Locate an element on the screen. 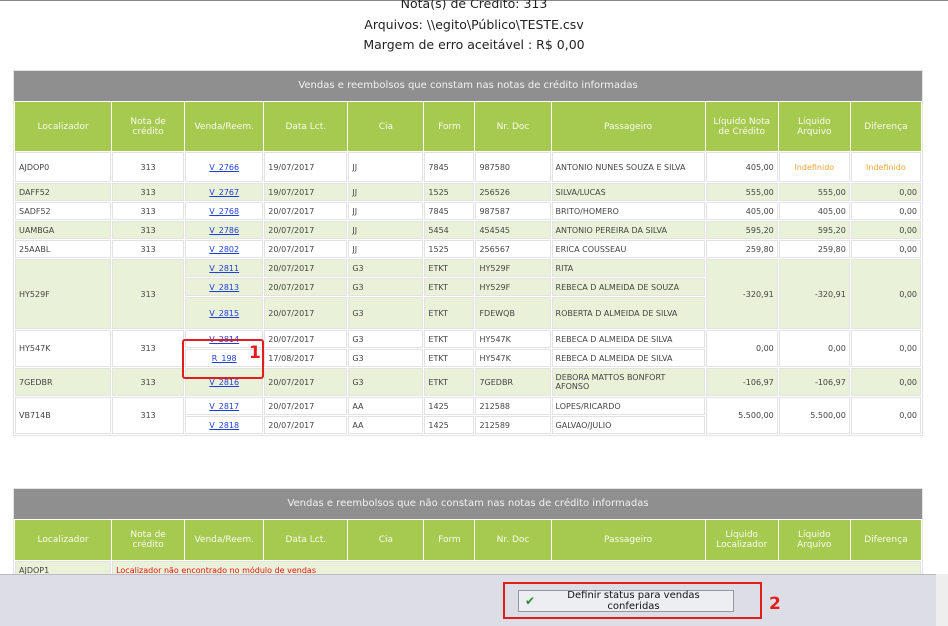 The image size is (948, 626). date-cell: 19/07/2017 is located at coordinates (306, 167).